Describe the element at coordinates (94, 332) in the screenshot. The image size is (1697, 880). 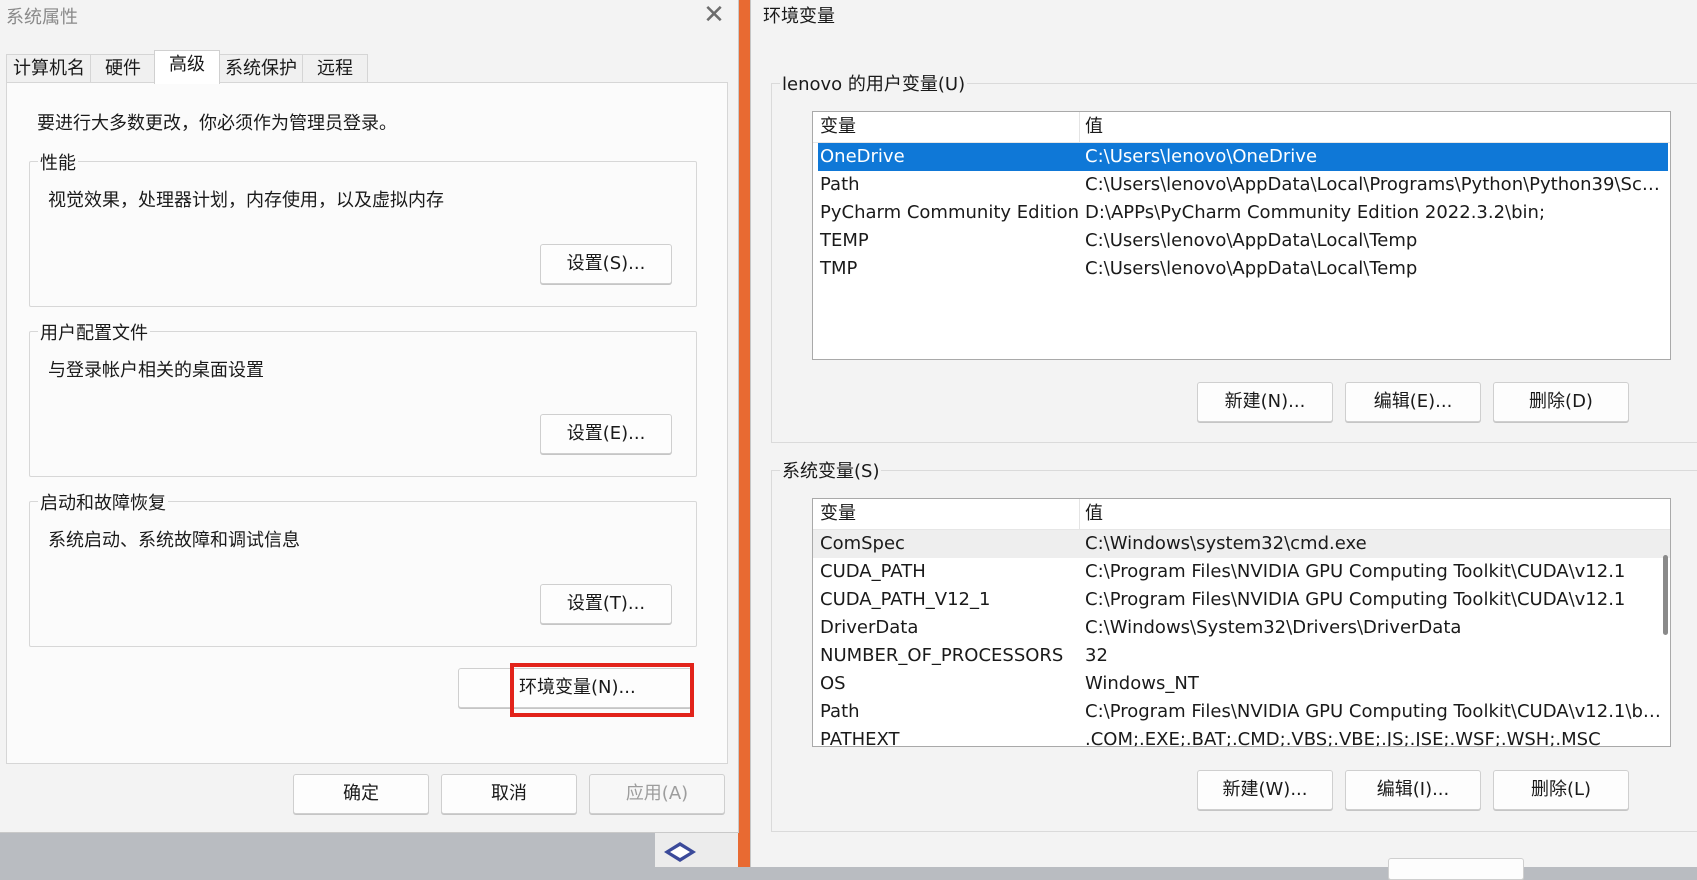
I see `group-title: 用户配置文件` at that location.